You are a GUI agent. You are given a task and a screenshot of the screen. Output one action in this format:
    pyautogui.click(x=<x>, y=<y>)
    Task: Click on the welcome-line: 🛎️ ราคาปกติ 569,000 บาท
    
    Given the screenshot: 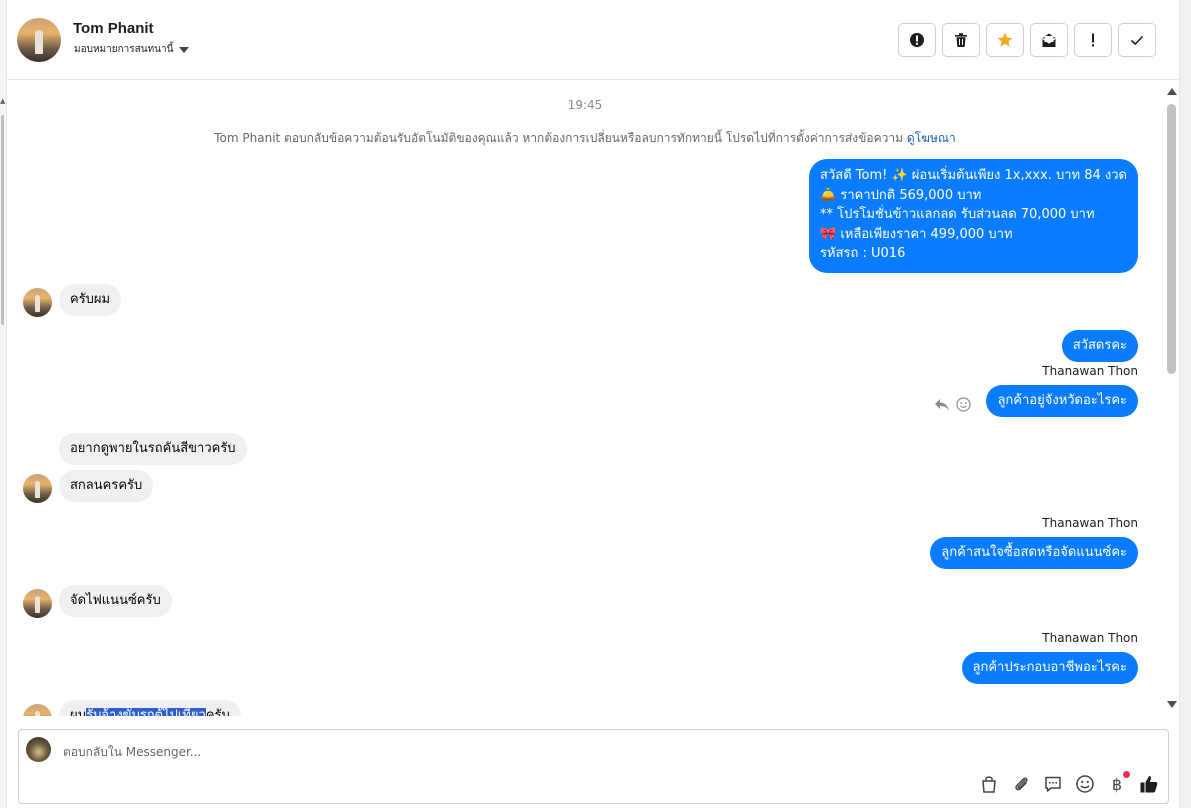 What is the action you would take?
    pyautogui.click(x=901, y=195)
    